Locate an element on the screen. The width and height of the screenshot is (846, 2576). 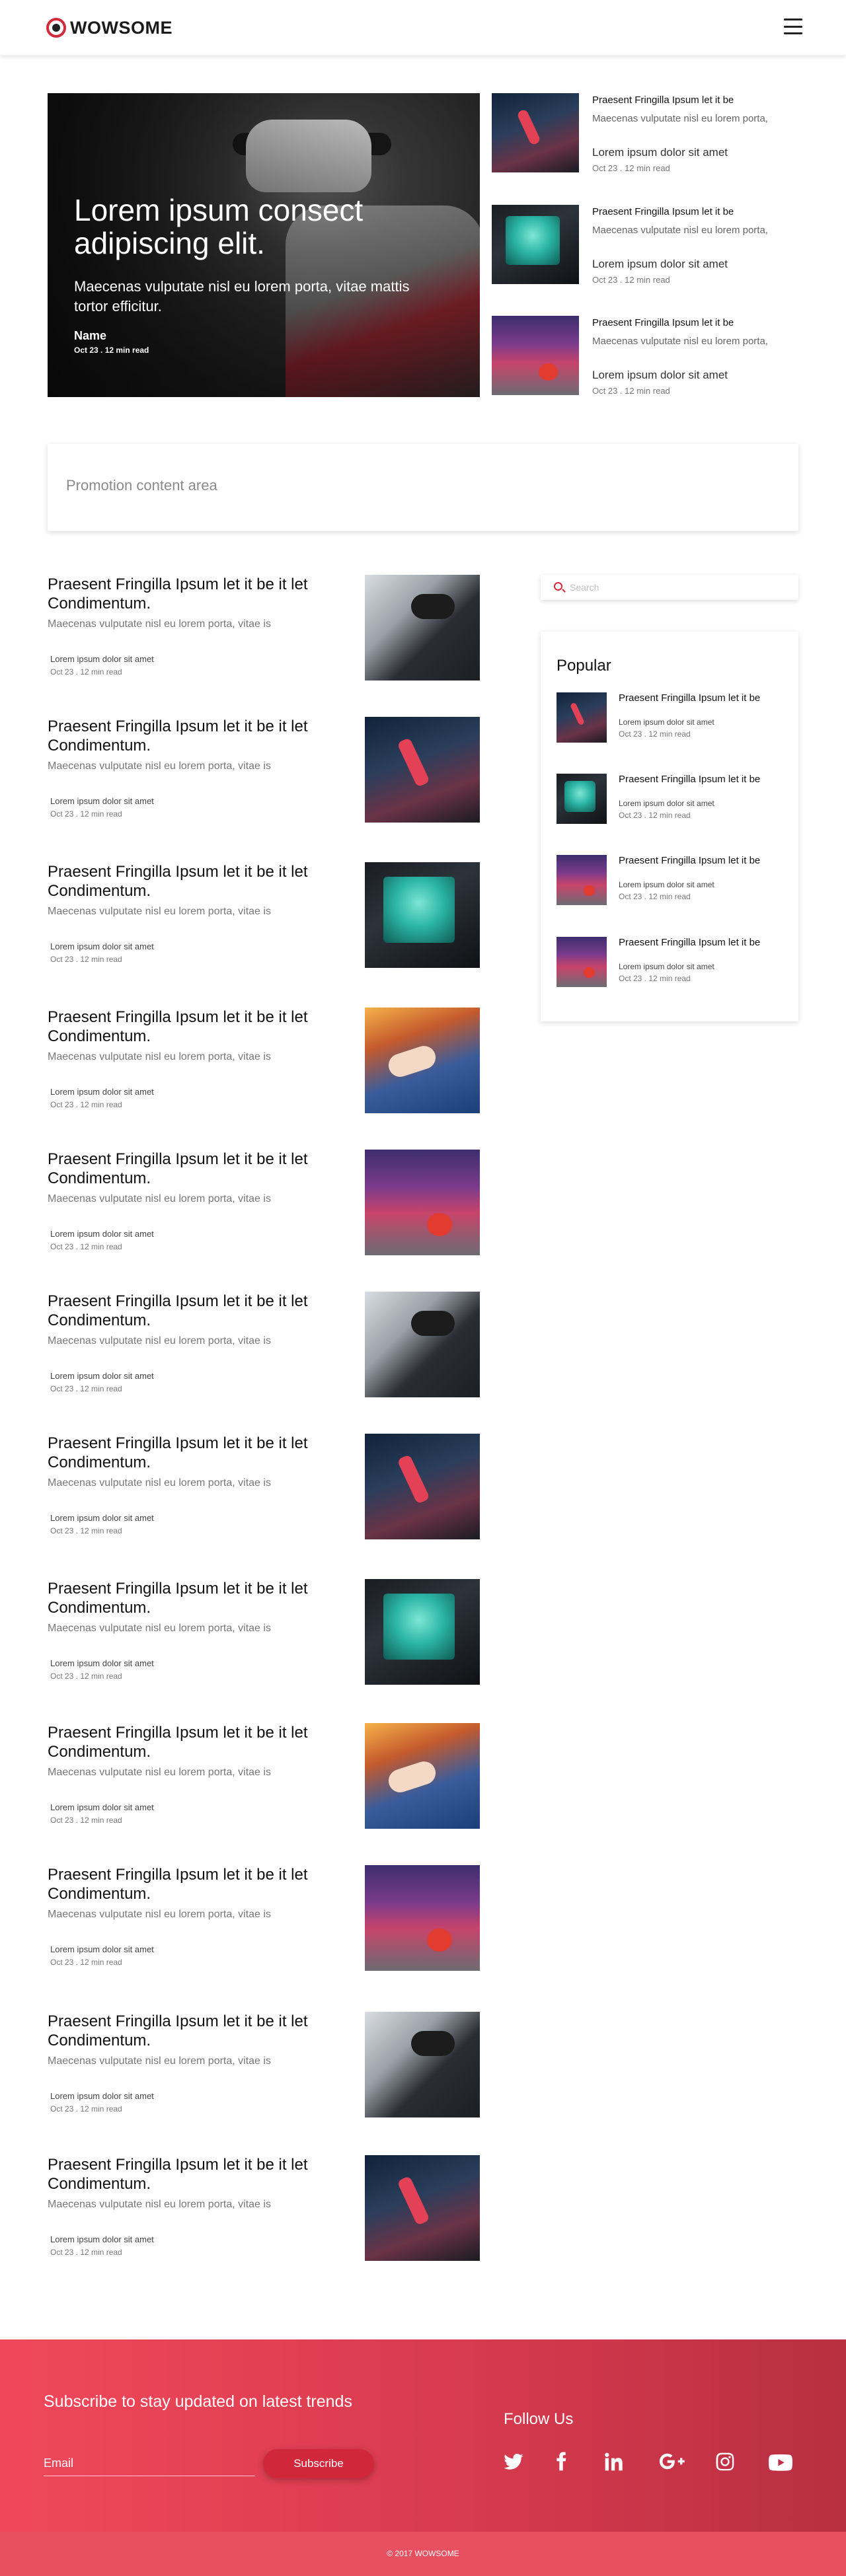
hero-title: Lorem ipsum consect adipiscing elit. is located at coordinates (246, 227).